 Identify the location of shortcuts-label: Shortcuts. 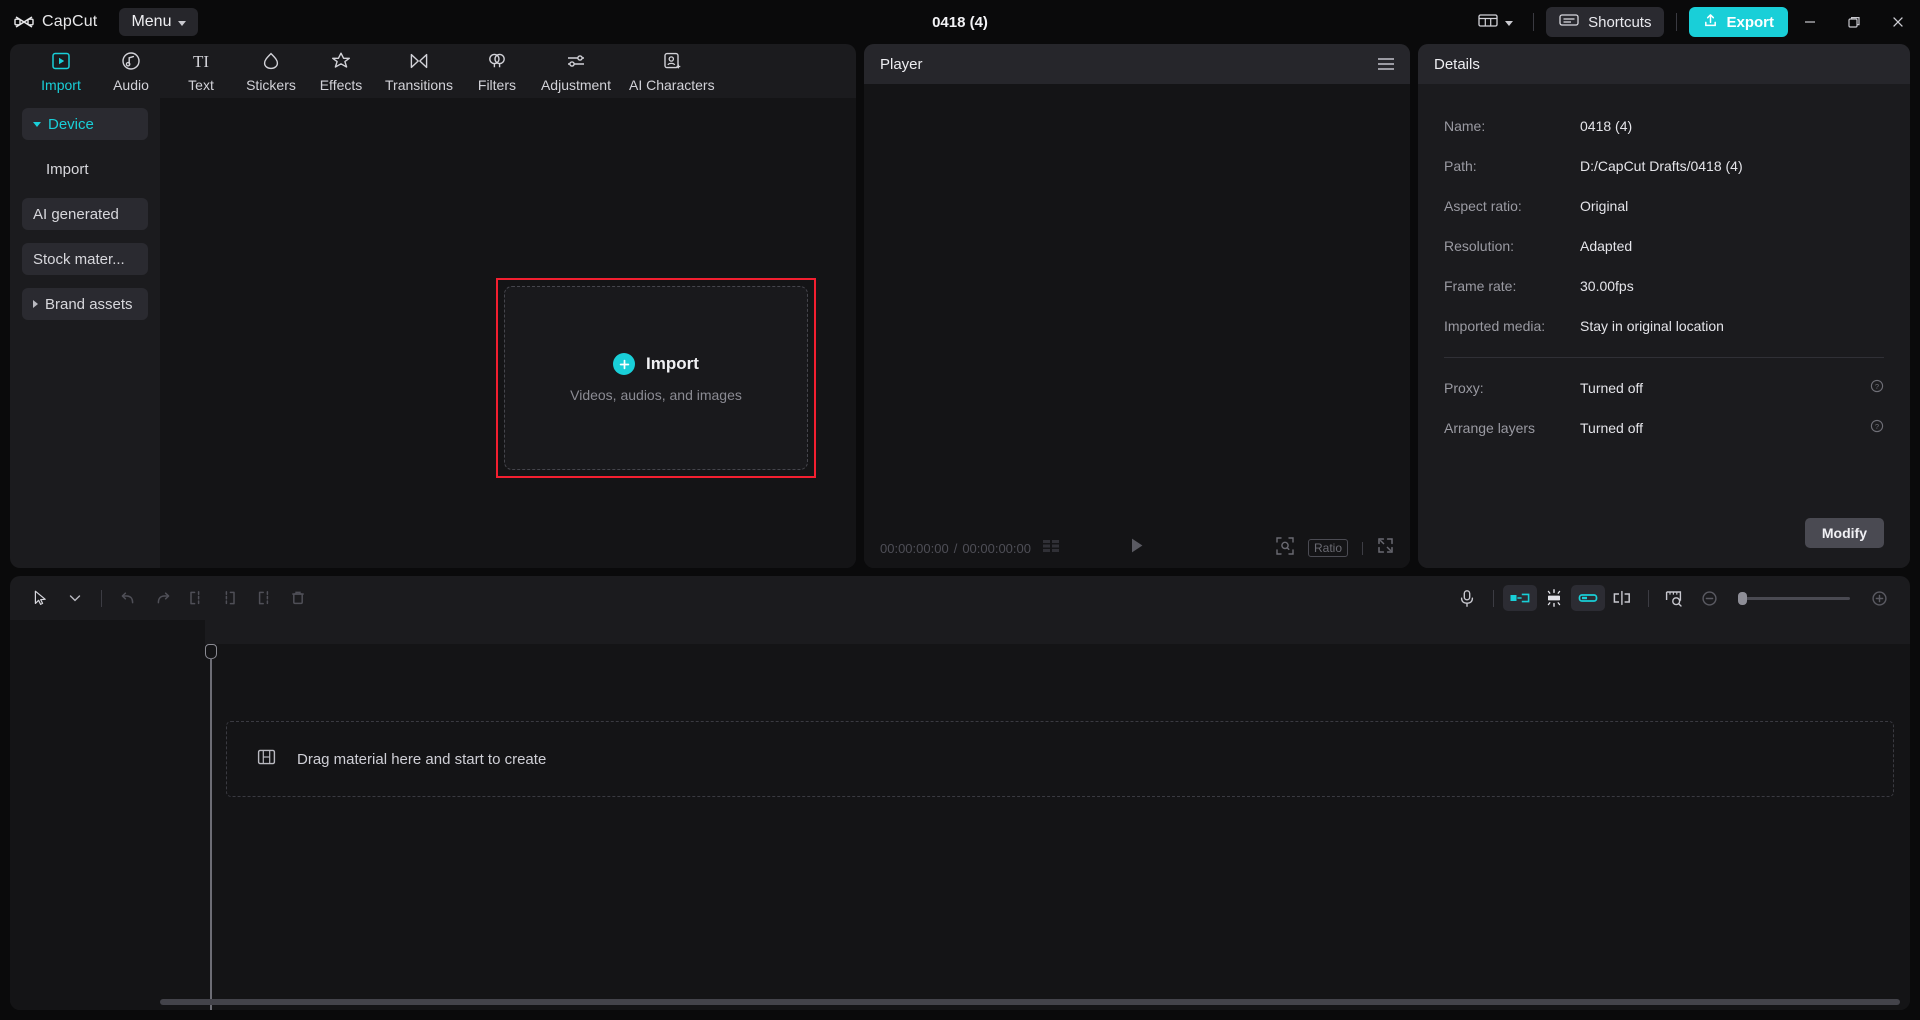
(1620, 22).